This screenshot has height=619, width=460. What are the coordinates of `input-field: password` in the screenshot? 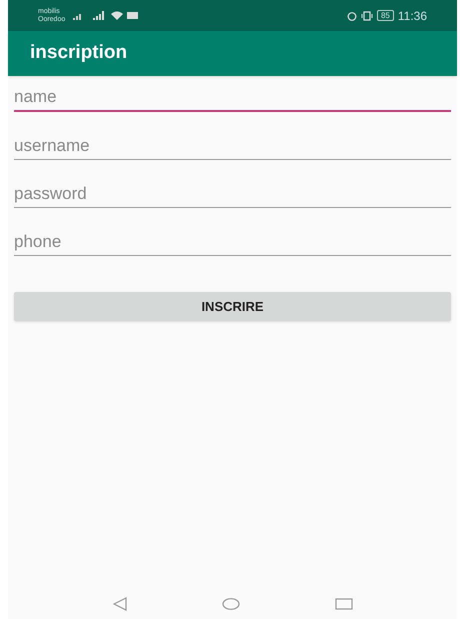 It's located at (232, 194).